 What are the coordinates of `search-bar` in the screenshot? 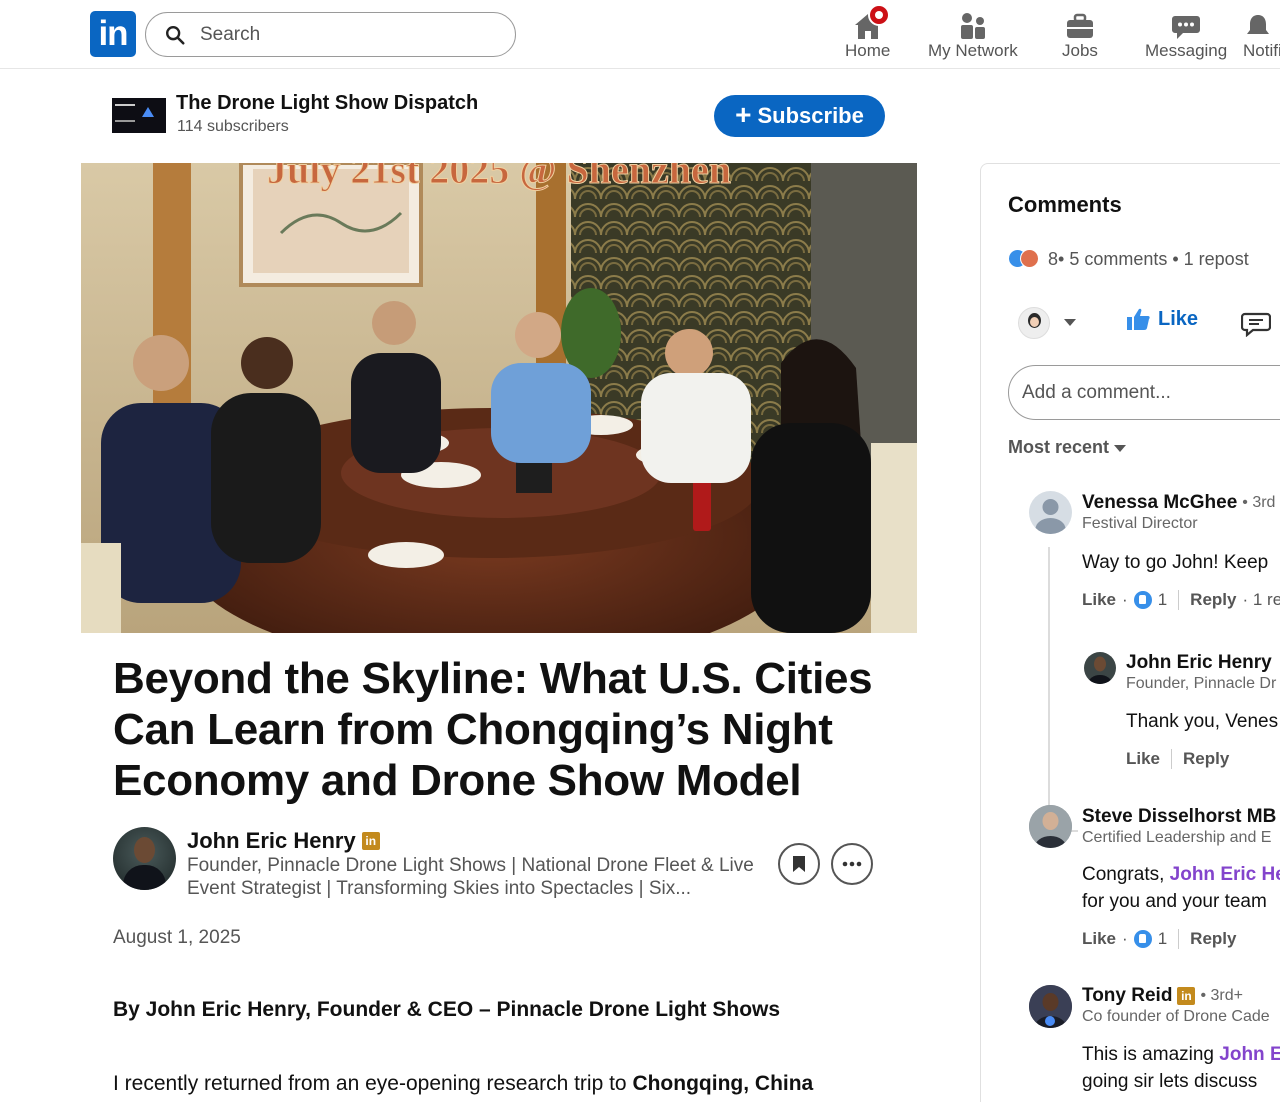 It's located at (330, 34).